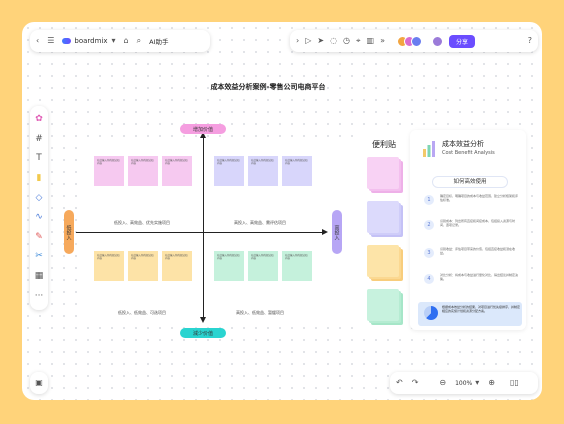 The width and height of the screenshot is (564, 424). I want to click on axis-label-right: 高投入, so click(337, 232).